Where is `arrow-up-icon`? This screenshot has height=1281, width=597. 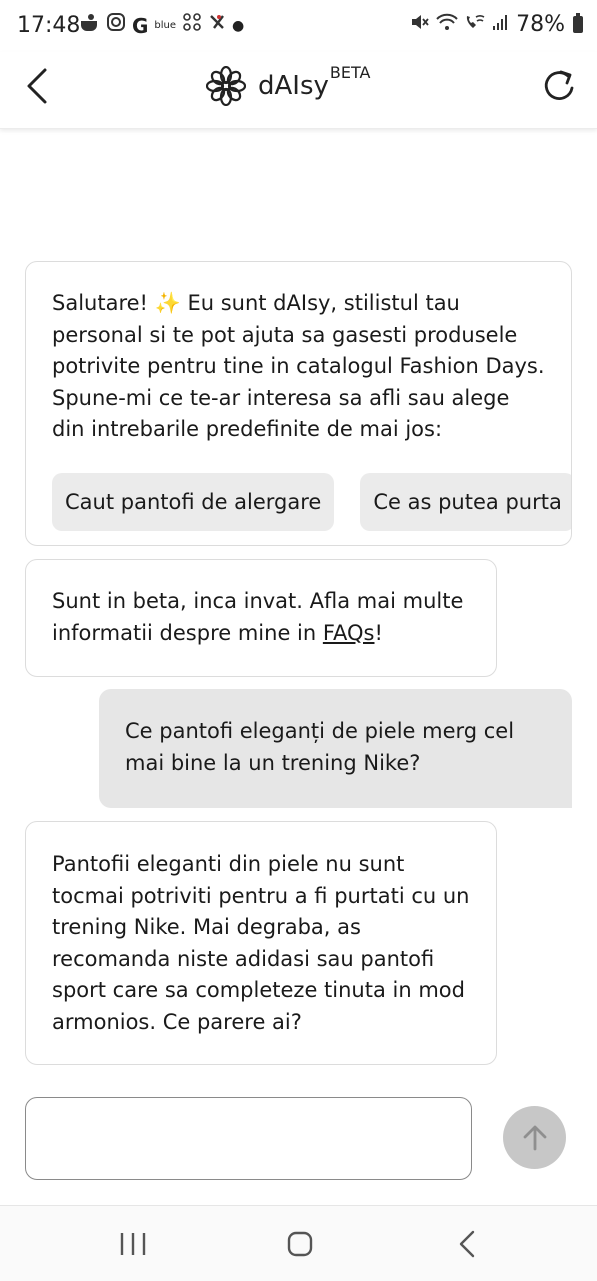
arrow-up-icon is located at coordinates (534, 1137).